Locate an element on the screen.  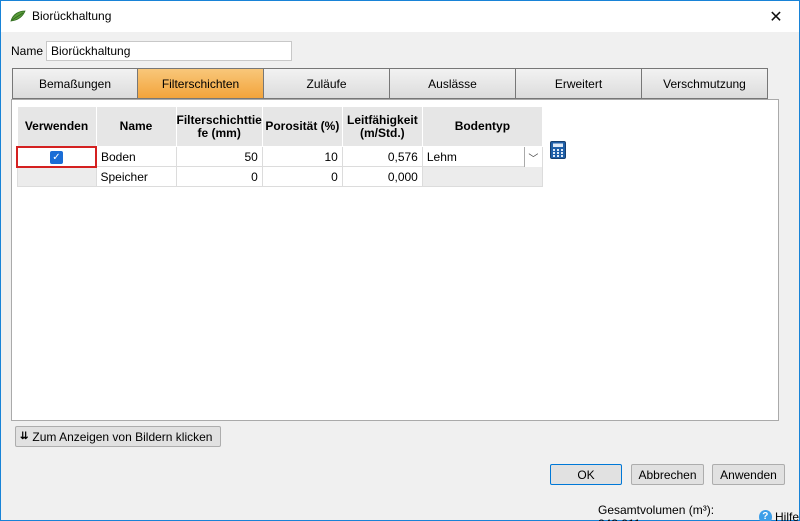
name-input is located at coordinates (169, 51).